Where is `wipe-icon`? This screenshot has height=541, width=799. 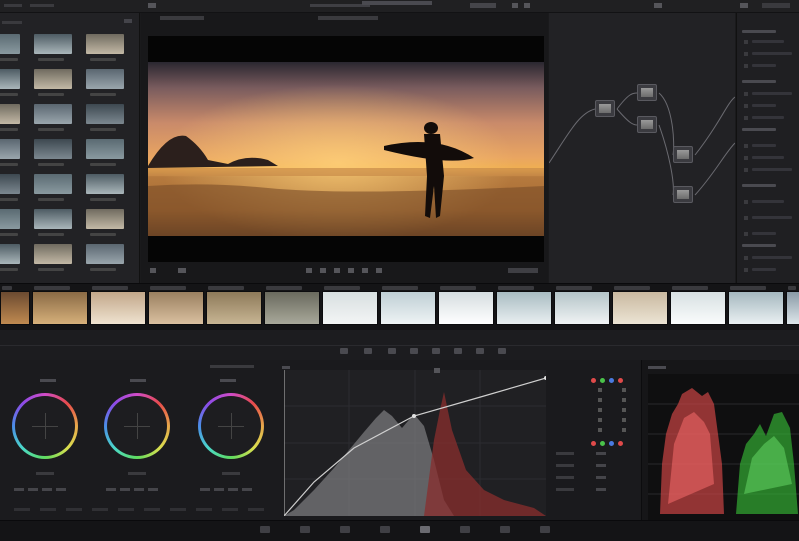
wipe-icon is located at coordinates (153, 270).